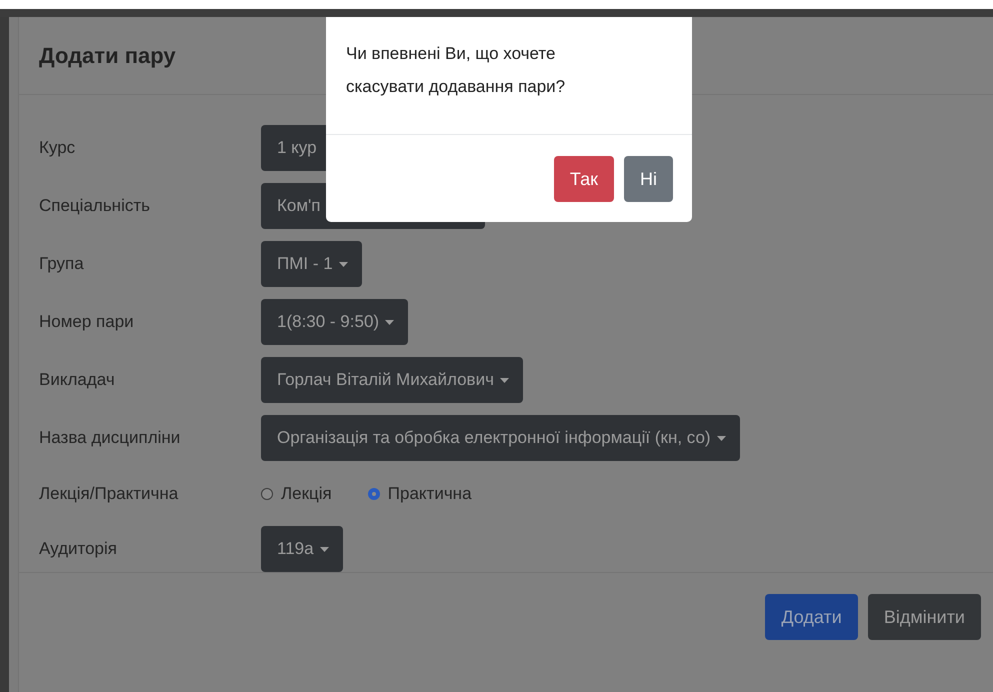 Image resolution: width=993 pixels, height=692 pixels. What do you see at coordinates (509, 76) in the screenshot?
I see `confirm-message: Чи впевнені Ви, що хочете скасувати додавання пари?` at bounding box center [509, 76].